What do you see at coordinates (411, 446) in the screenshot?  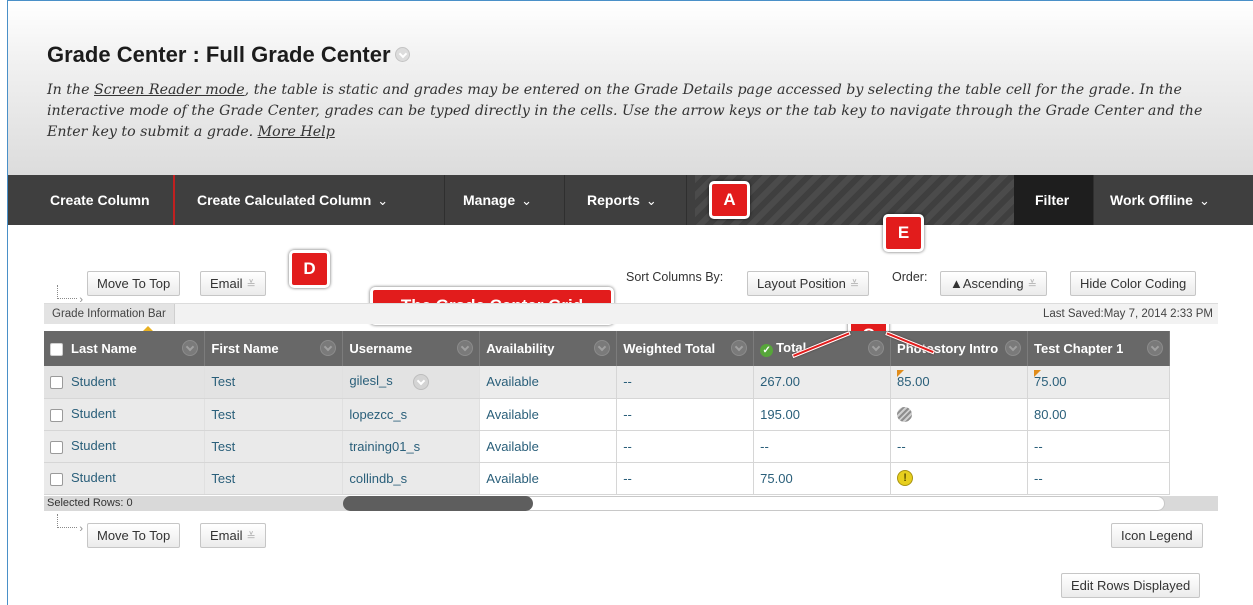 I see `username-cell: training01_s` at bounding box center [411, 446].